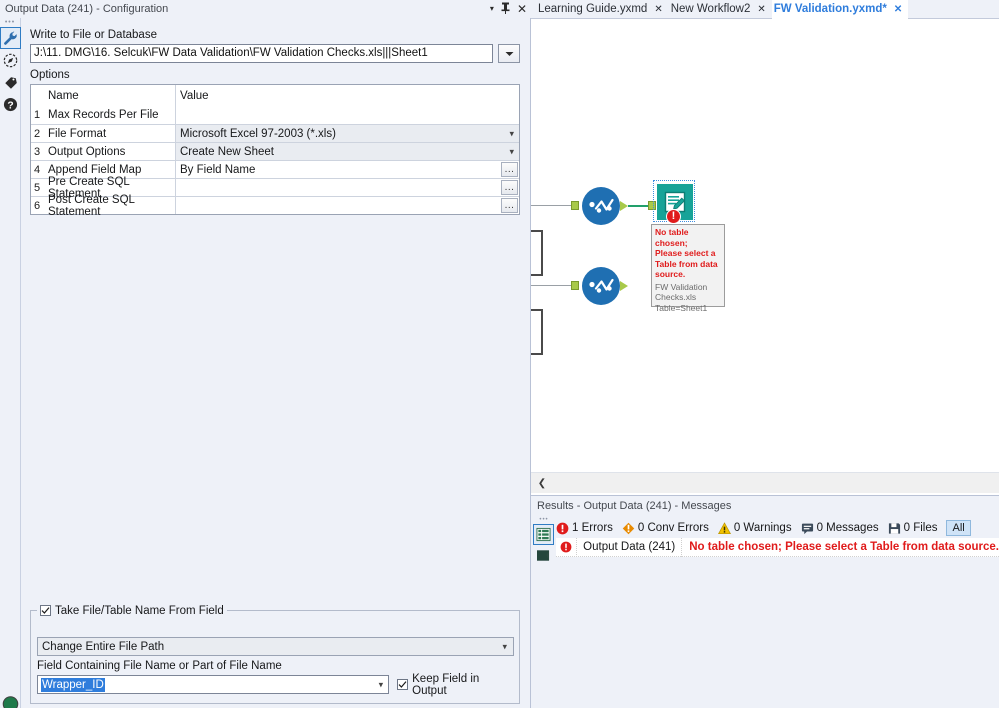  What do you see at coordinates (213, 684) in the screenshot?
I see `field-name-combobox: Wrapper_ID ▾` at bounding box center [213, 684].